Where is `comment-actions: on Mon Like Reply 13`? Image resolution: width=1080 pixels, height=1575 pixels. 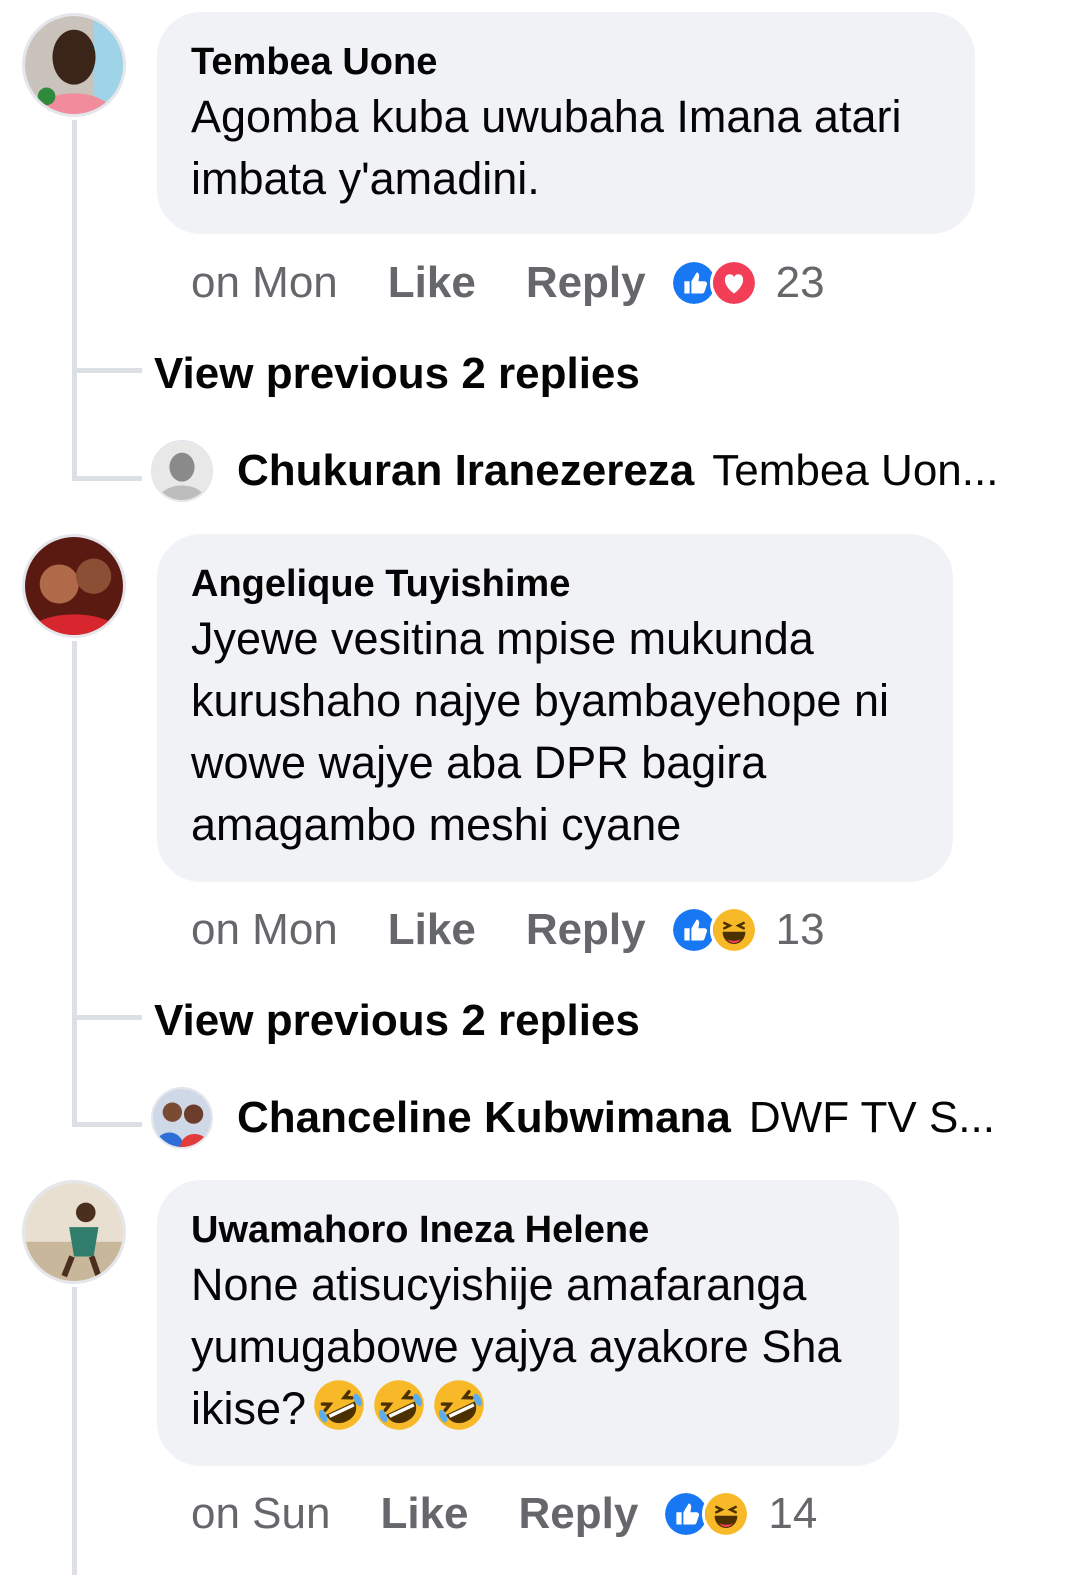
comment-actions: on Mon Like Reply 13 is located at coordinates (508, 930).